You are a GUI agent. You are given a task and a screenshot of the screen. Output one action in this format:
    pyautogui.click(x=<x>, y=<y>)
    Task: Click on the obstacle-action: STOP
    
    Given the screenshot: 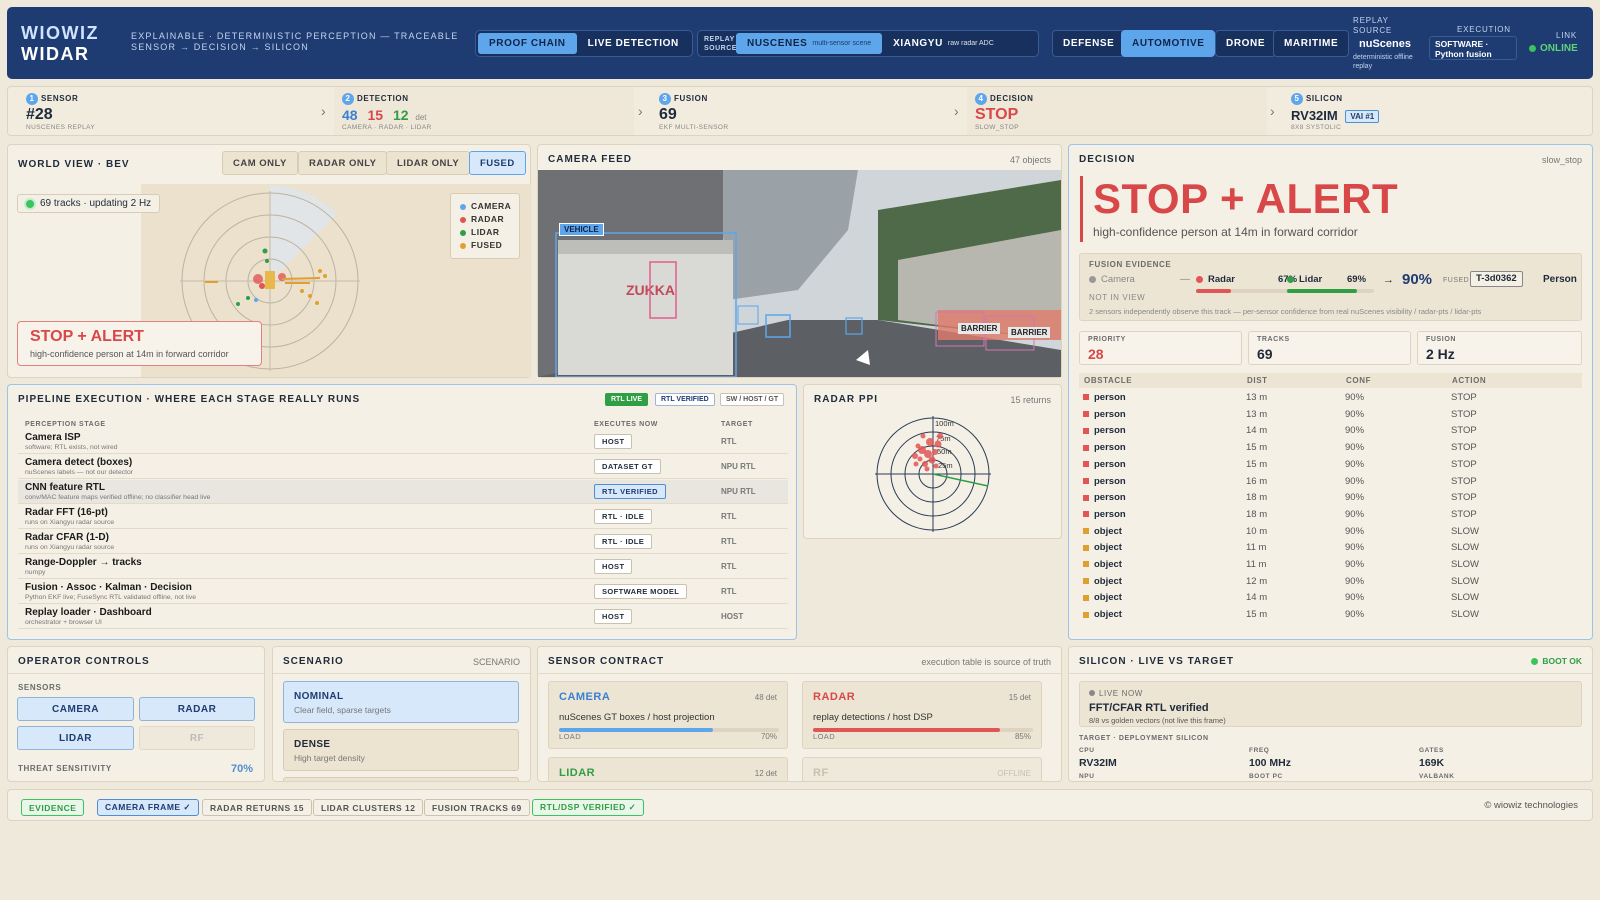 What is the action you would take?
    pyautogui.click(x=1464, y=498)
    